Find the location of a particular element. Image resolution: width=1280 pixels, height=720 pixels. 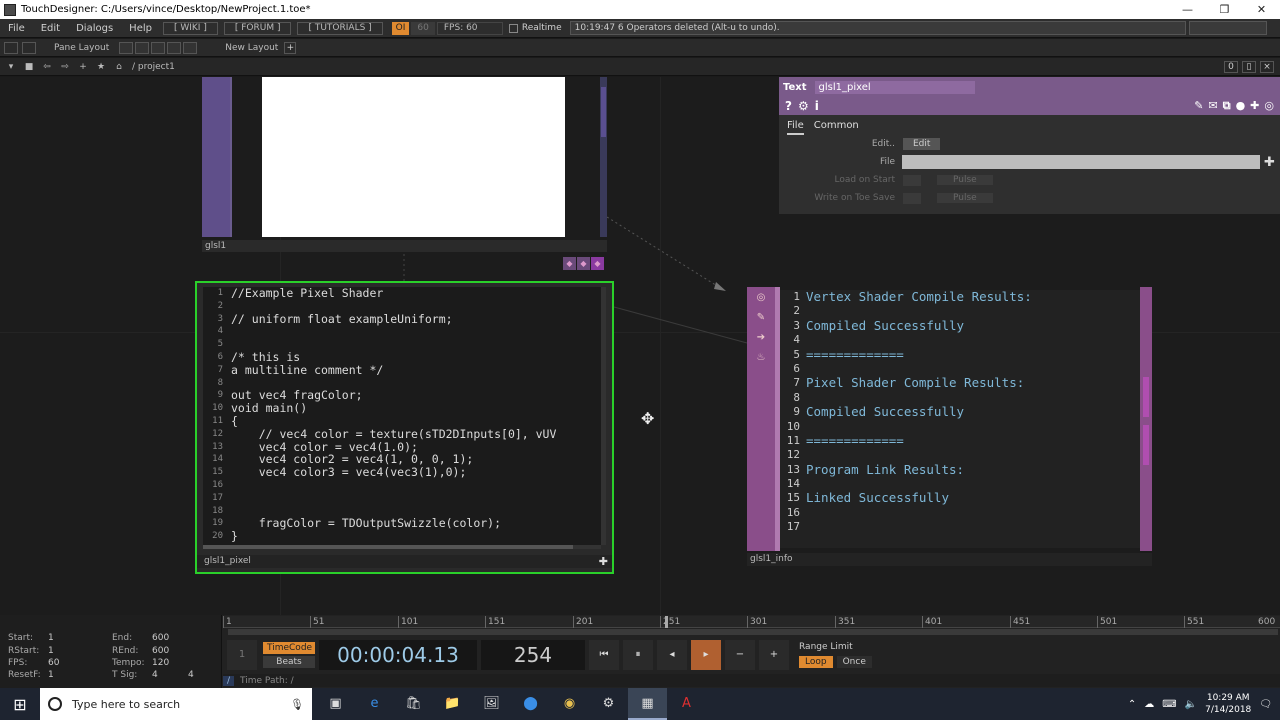

oi-toggle: OI is located at coordinates (400, 28).